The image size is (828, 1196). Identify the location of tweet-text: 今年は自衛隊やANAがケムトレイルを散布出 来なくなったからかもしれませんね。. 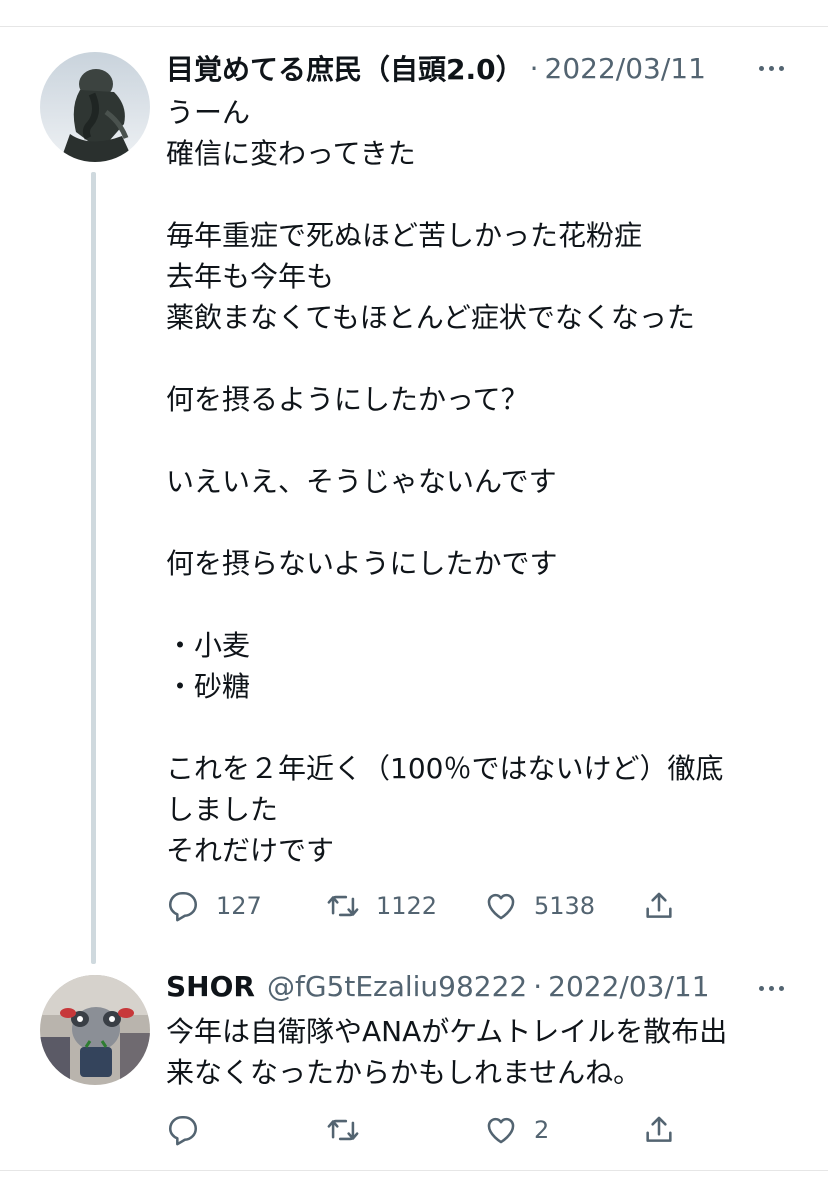
(447, 1052).